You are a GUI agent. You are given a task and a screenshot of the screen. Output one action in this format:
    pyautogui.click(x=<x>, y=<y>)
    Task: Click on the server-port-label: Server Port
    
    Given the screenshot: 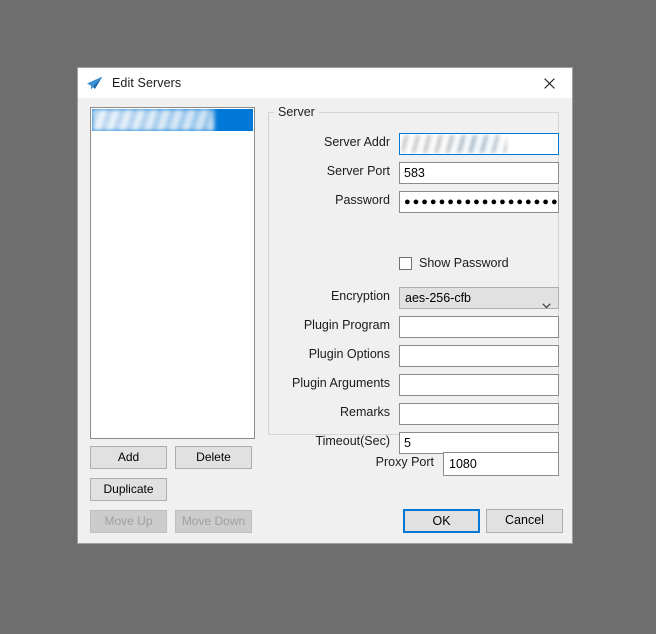 What is the action you would take?
    pyautogui.click(x=358, y=171)
    